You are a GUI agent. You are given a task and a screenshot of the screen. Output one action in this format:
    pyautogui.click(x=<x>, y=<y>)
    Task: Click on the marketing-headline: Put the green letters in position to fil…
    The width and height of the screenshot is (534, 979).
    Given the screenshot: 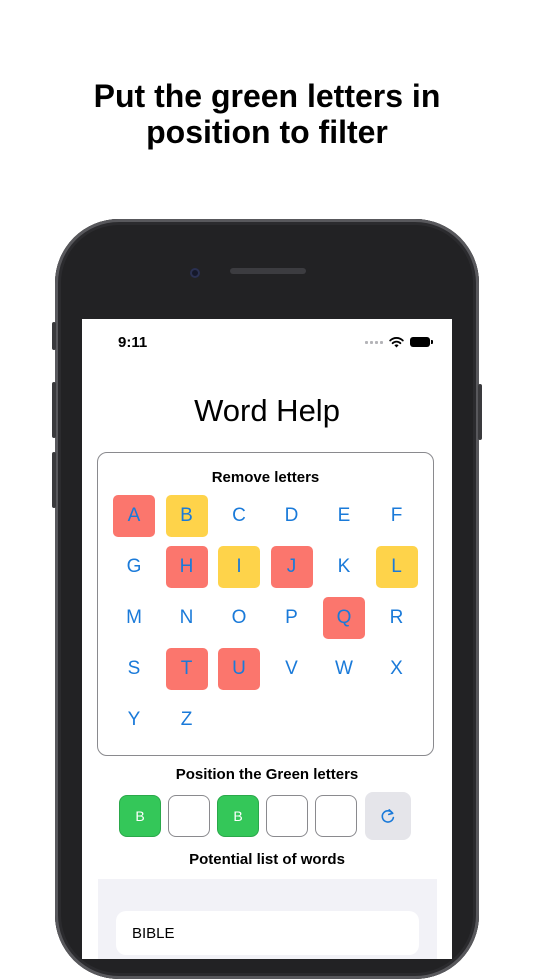 What is the action you would take?
    pyautogui.click(x=267, y=114)
    